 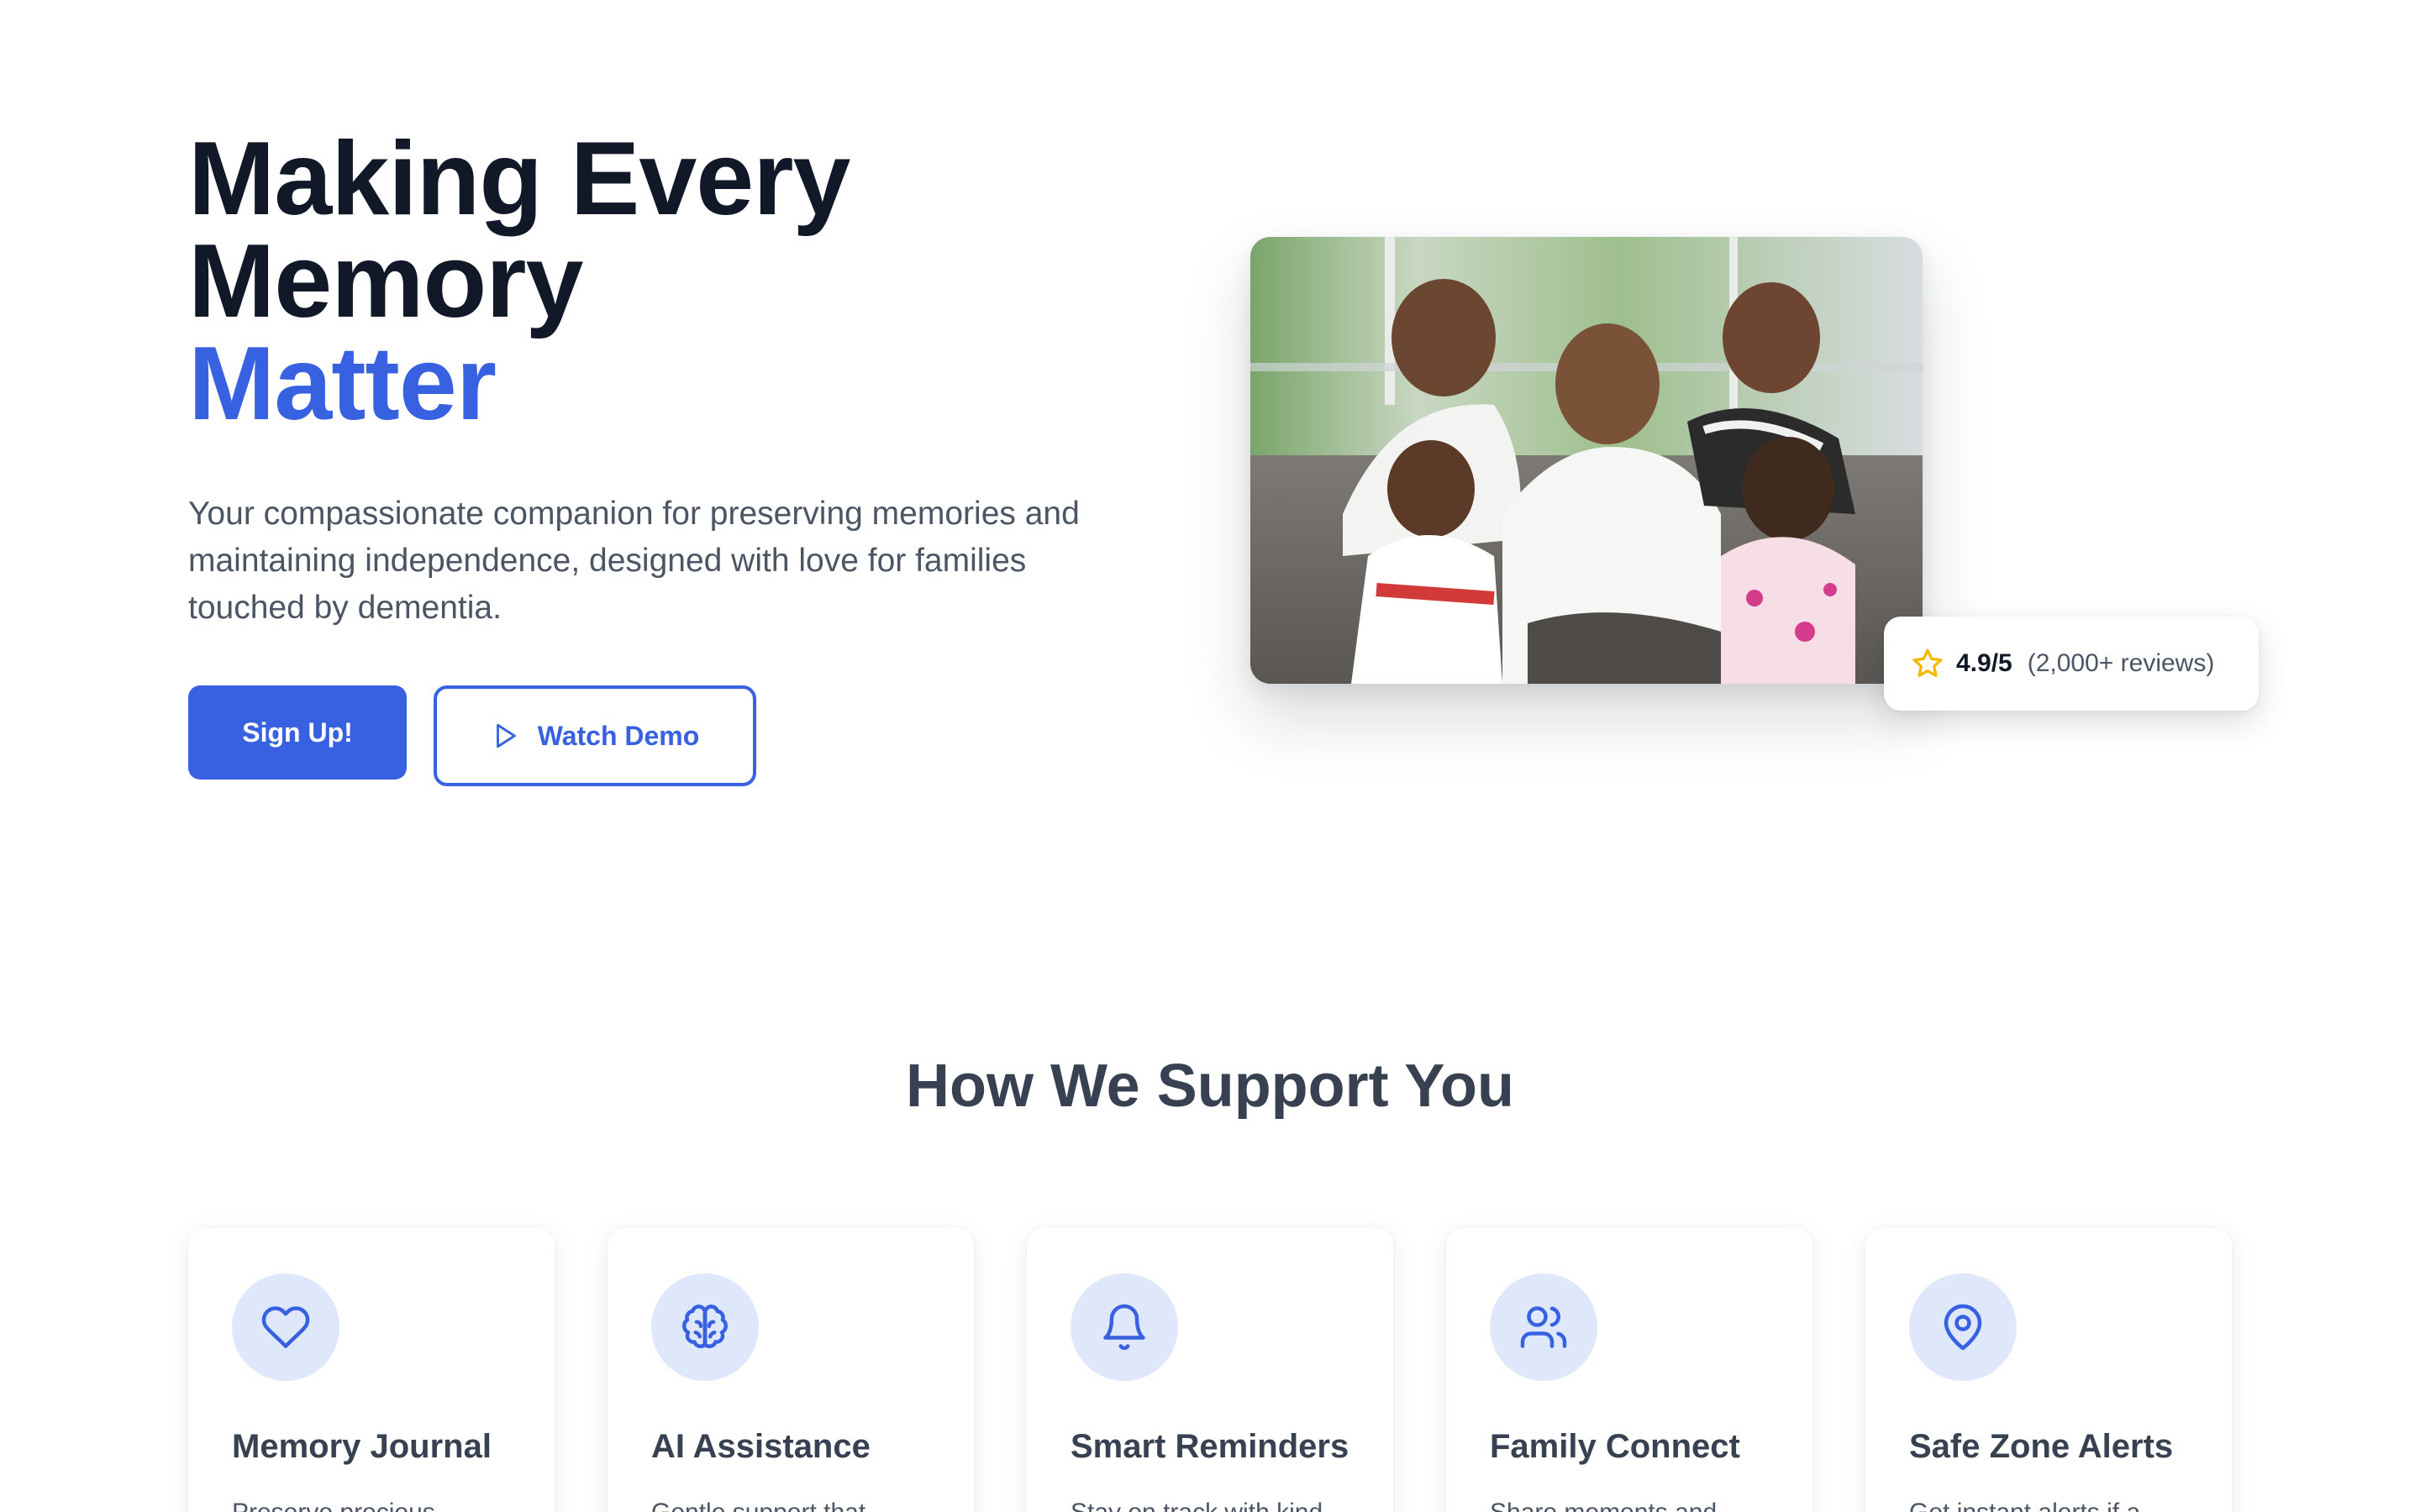 What do you see at coordinates (794, 1503) in the screenshot?
I see `feature-description: Gentle support that` at bounding box center [794, 1503].